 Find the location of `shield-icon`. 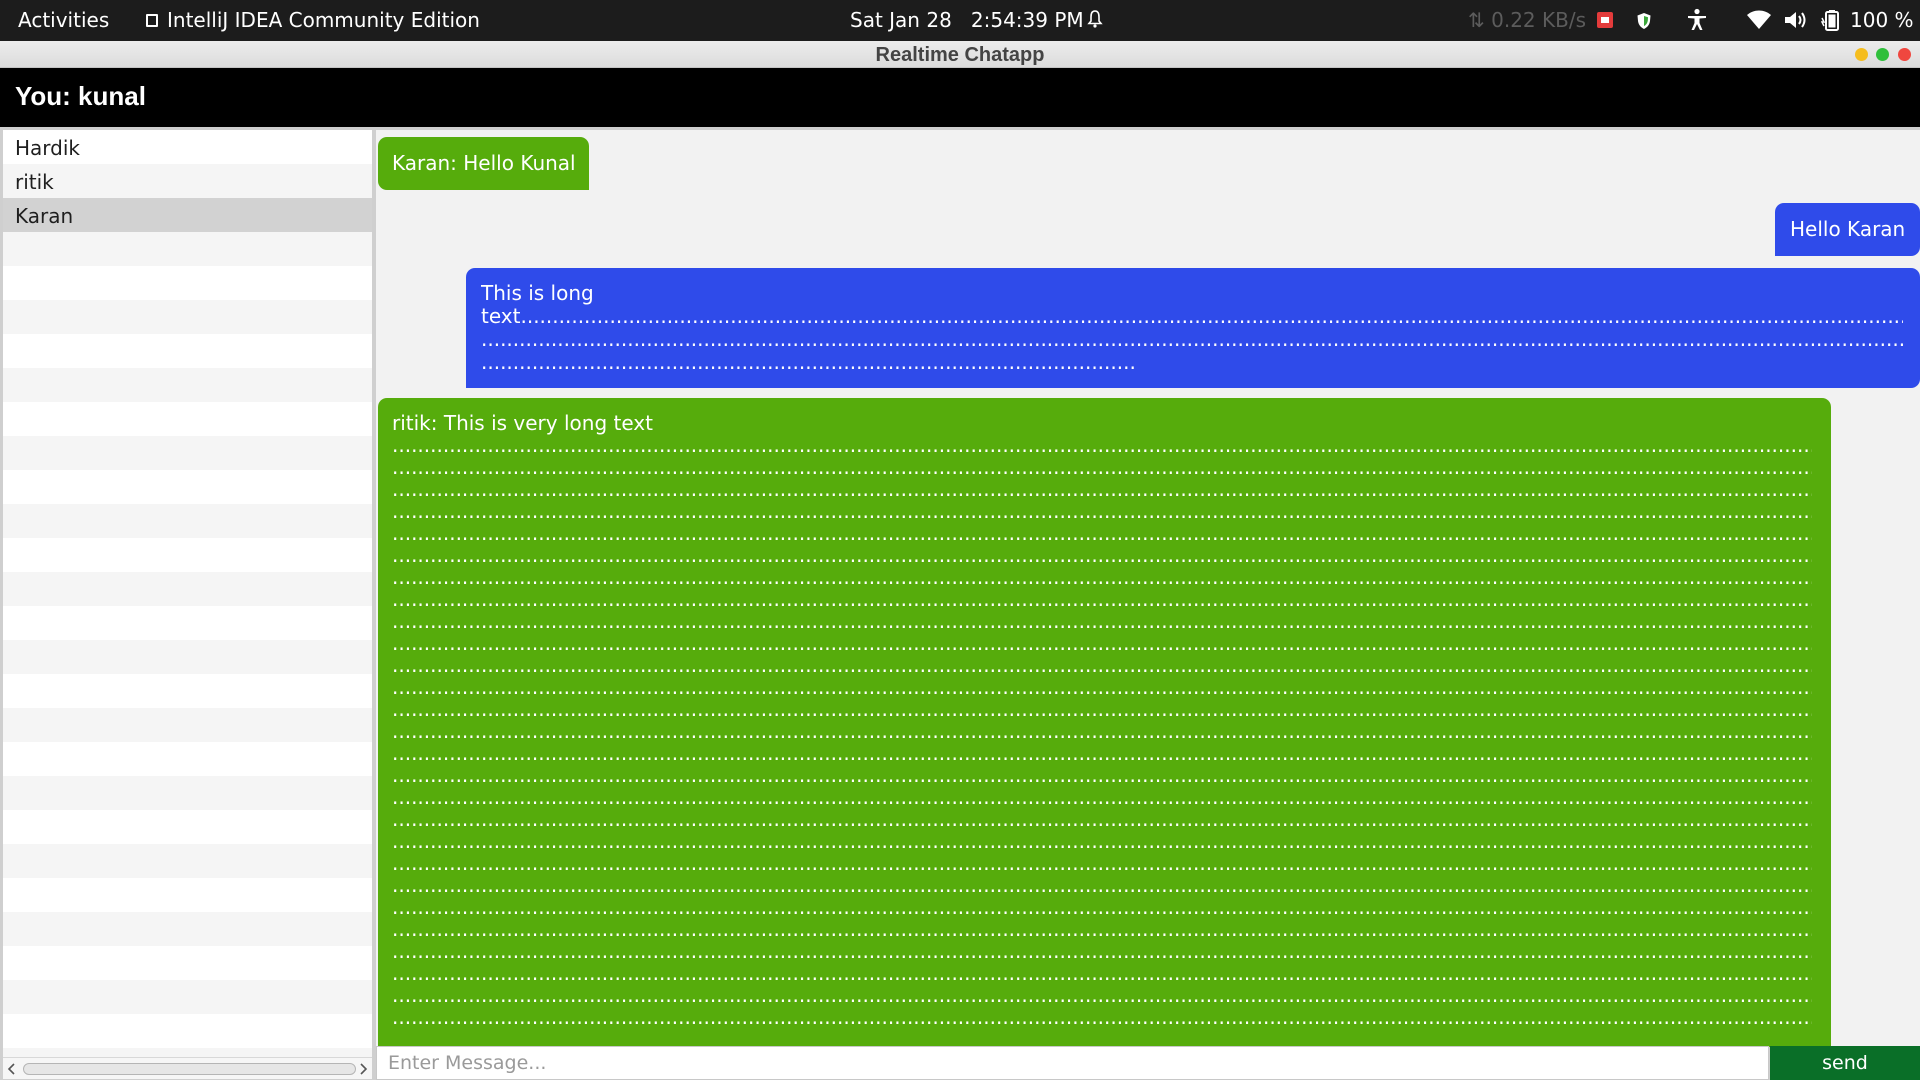

shield-icon is located at coordinates (1644, 21).